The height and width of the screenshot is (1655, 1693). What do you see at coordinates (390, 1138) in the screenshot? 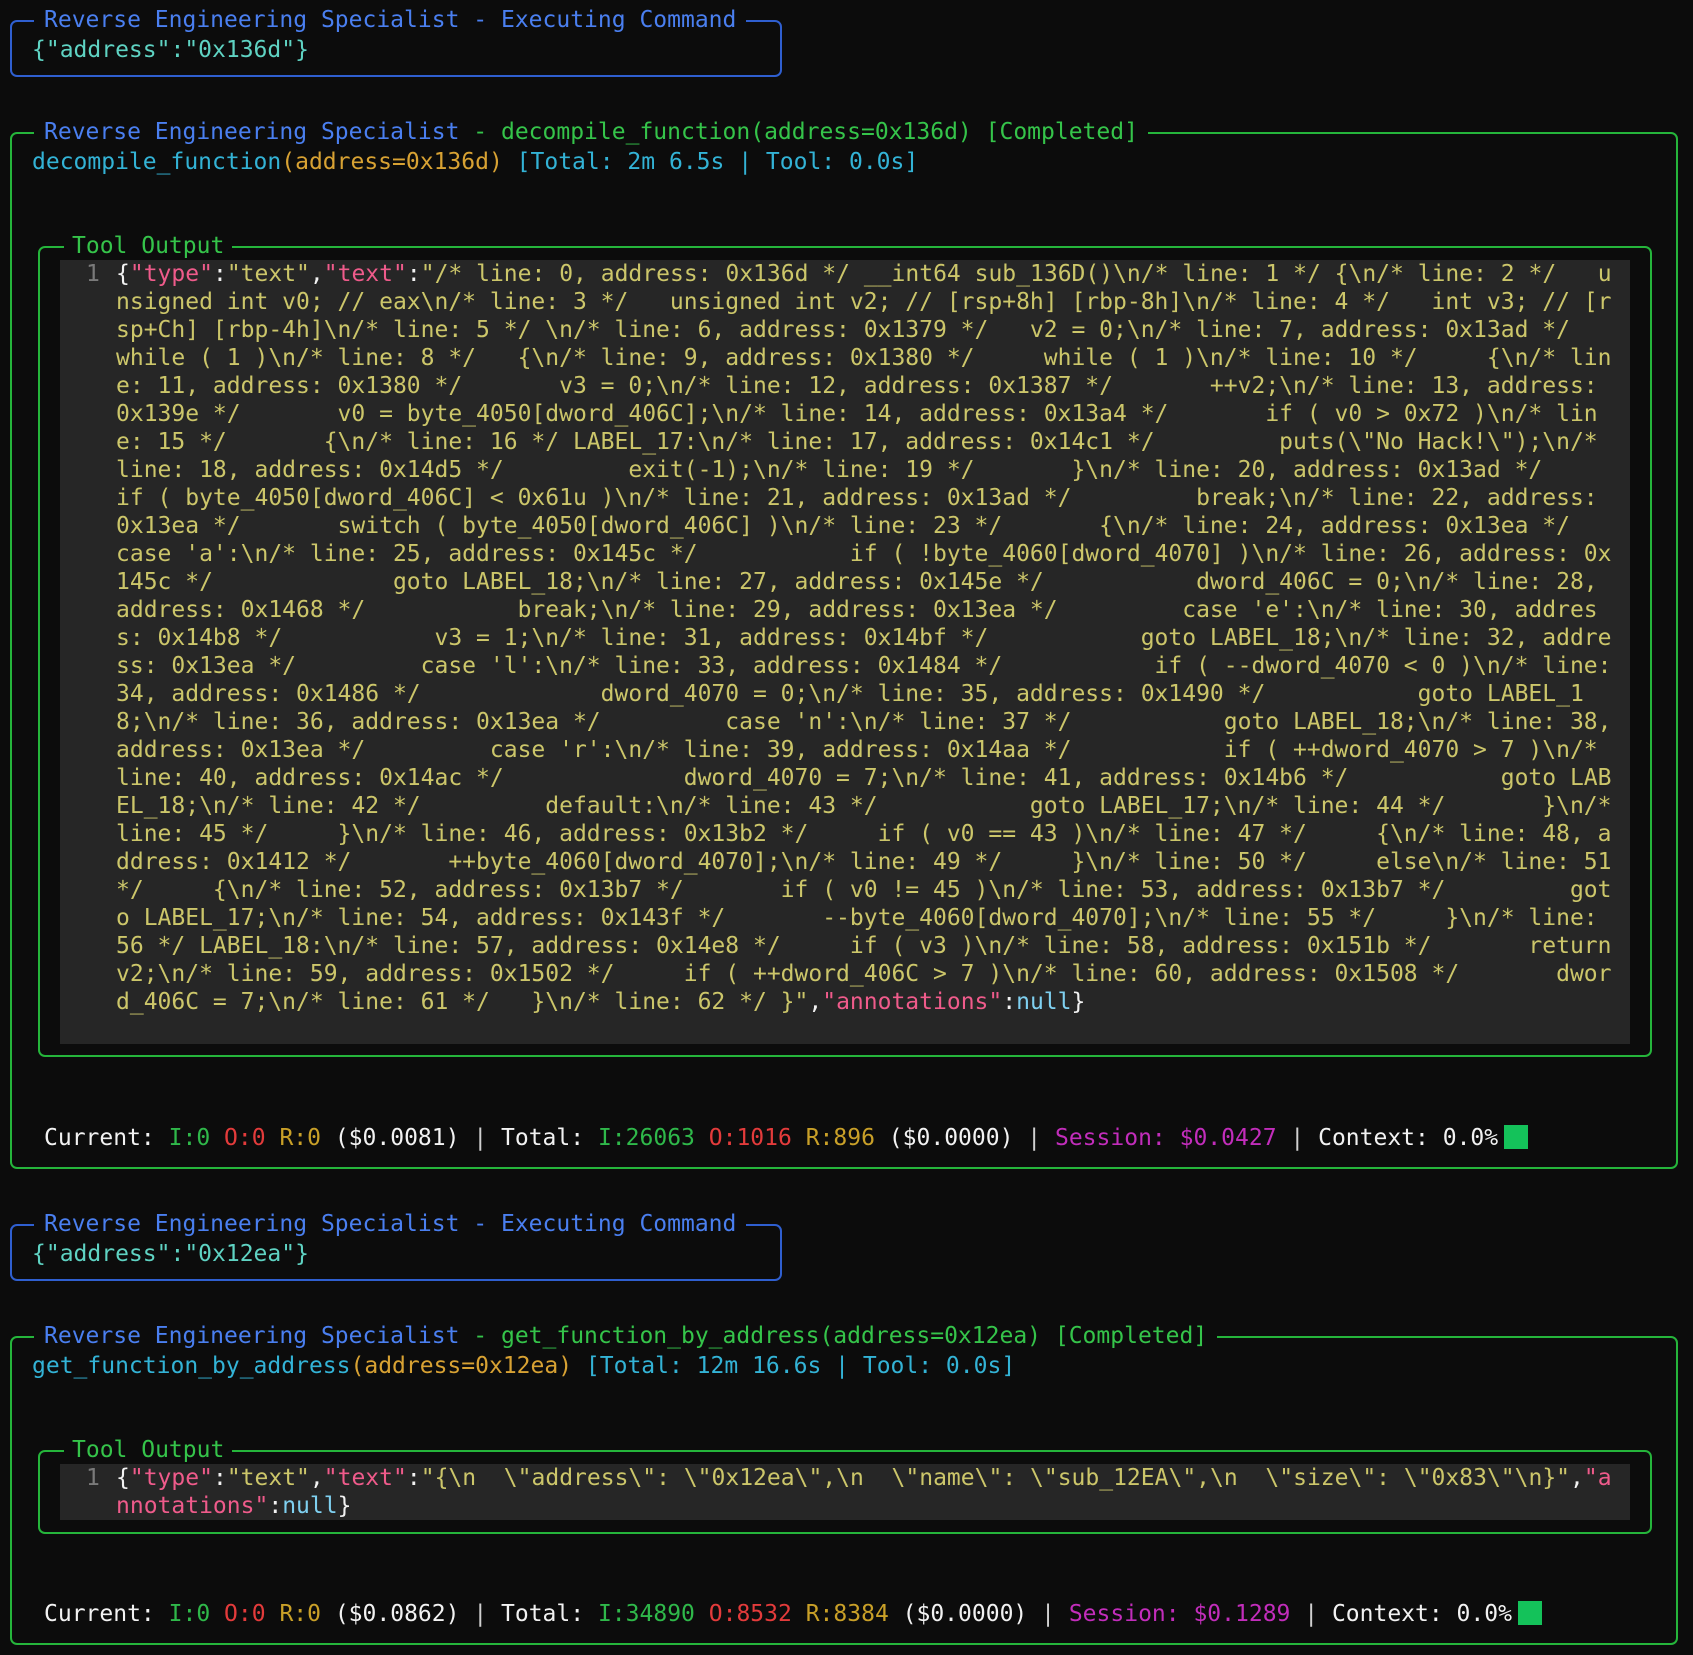
I see `current-cost: ($0.0081)` at bounding box center [390, 1138].